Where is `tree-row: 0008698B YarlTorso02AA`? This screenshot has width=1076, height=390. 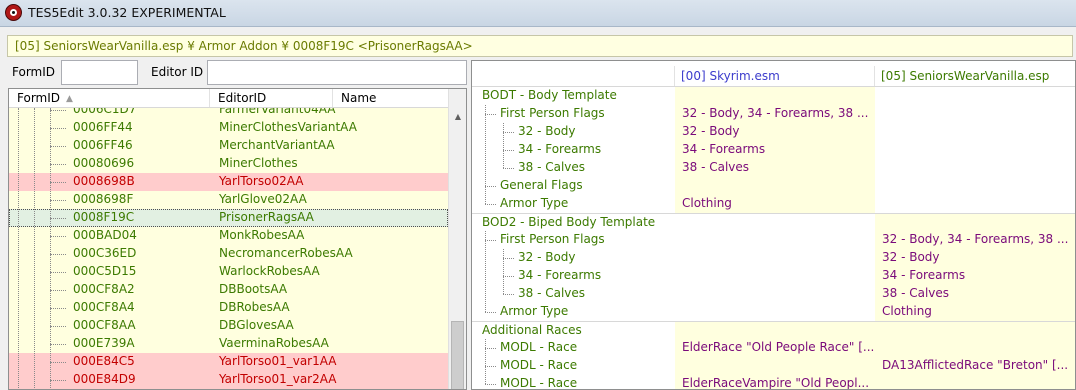
tree-row: 0008698B YarlTorso02AA is located at coordinates (228, 182).